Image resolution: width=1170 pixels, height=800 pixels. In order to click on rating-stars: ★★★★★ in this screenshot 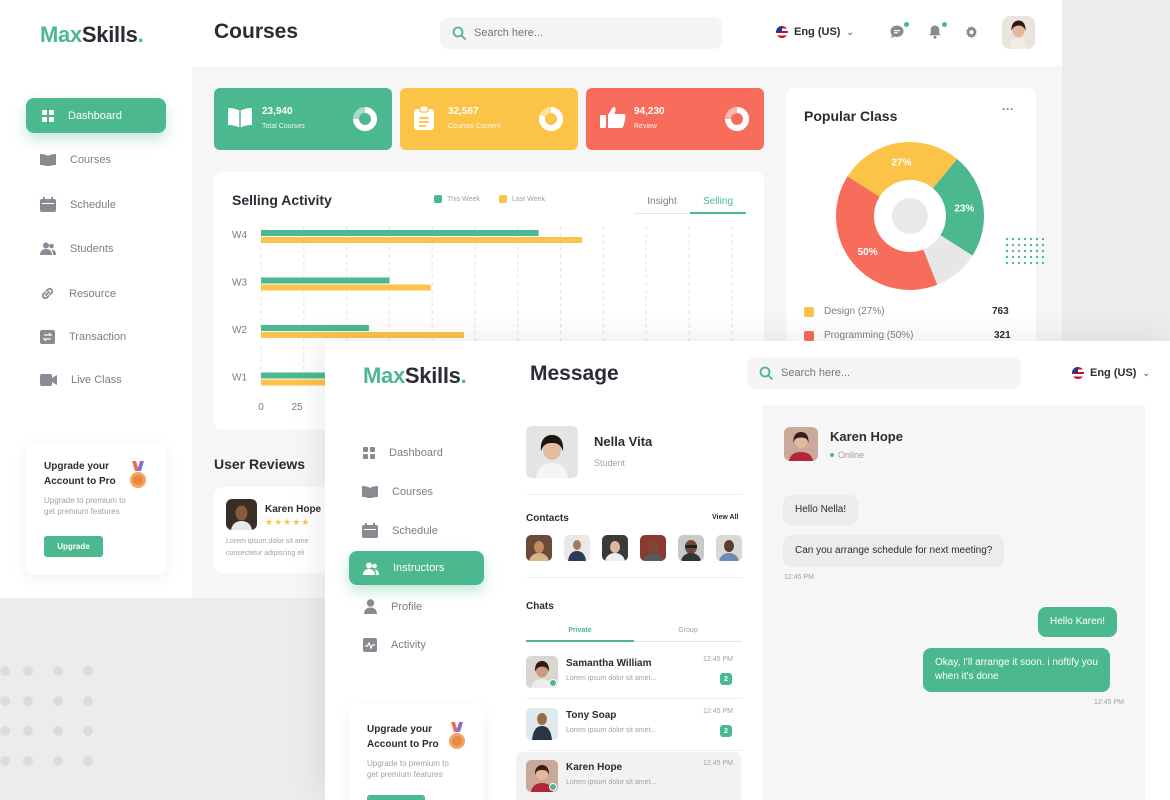, I will do `click(288, 522)`.